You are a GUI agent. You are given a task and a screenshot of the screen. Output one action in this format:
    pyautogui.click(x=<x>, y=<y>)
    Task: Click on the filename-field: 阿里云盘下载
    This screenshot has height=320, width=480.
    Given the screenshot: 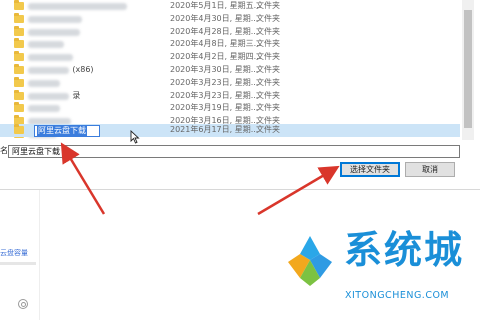 What is the action you would take?
    pyautogui.click(x=234, y=151)
    